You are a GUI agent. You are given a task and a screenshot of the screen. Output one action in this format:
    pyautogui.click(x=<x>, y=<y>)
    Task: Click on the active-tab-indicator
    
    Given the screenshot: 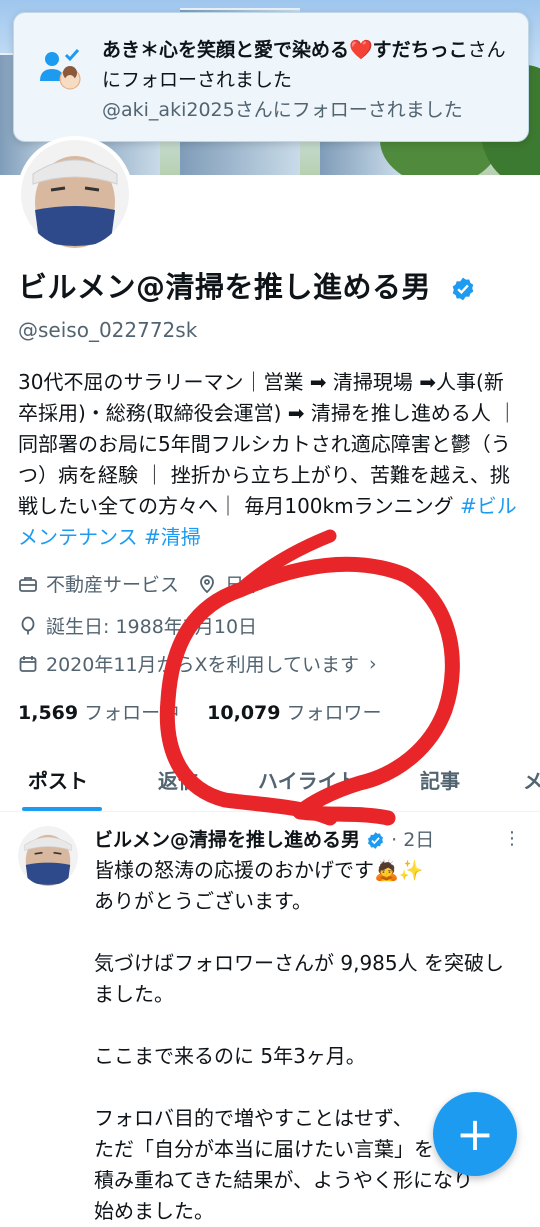 What is the action you would take?
    pyautogui.click(x=62, y=809)
    